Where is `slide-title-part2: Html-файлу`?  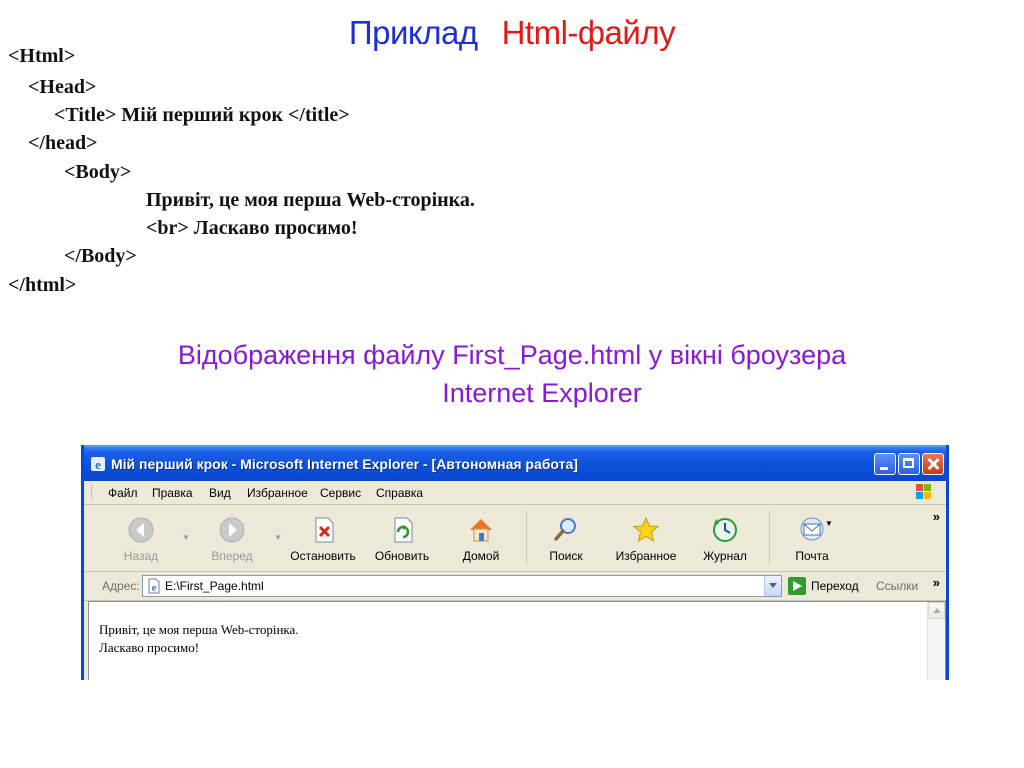 slide-title-part2: Html-файлу is located at coordinates (588, 32).